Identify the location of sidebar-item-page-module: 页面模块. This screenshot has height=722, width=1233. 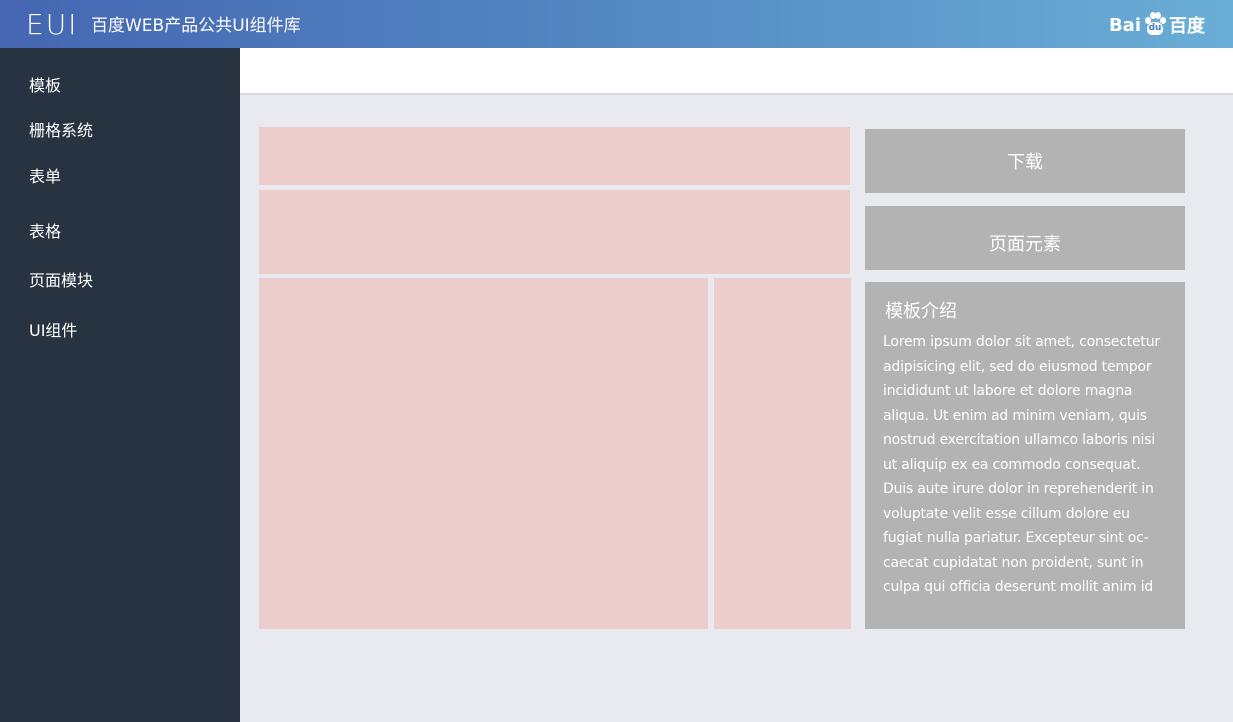
(61, 281).